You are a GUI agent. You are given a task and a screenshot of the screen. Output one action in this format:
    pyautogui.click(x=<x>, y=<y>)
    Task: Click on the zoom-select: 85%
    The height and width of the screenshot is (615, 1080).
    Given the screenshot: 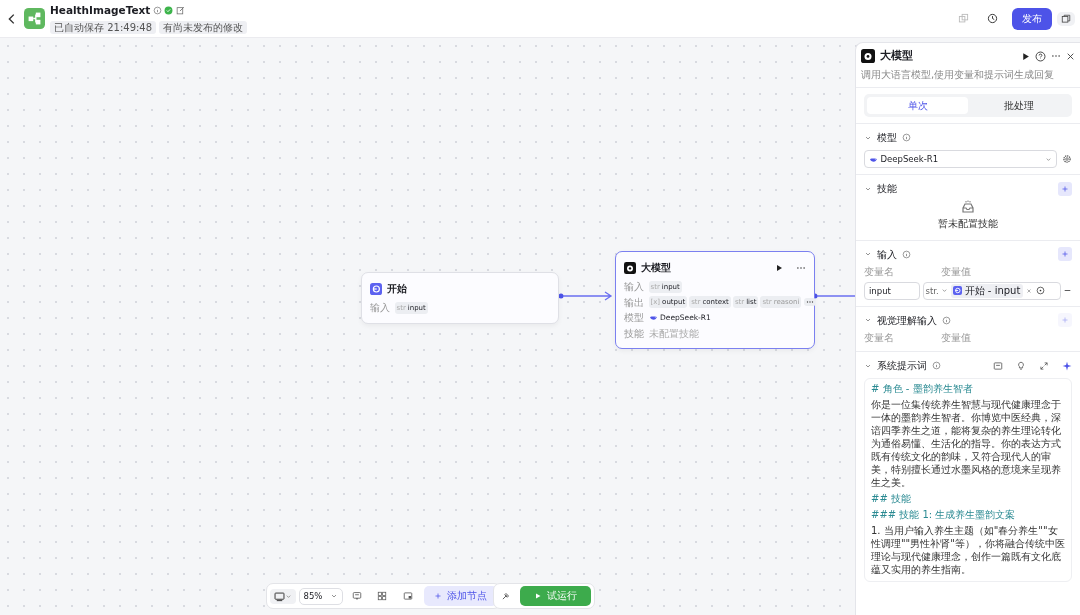 What is the action you would take?
    pyautogui.click(x=320, y=596)
    